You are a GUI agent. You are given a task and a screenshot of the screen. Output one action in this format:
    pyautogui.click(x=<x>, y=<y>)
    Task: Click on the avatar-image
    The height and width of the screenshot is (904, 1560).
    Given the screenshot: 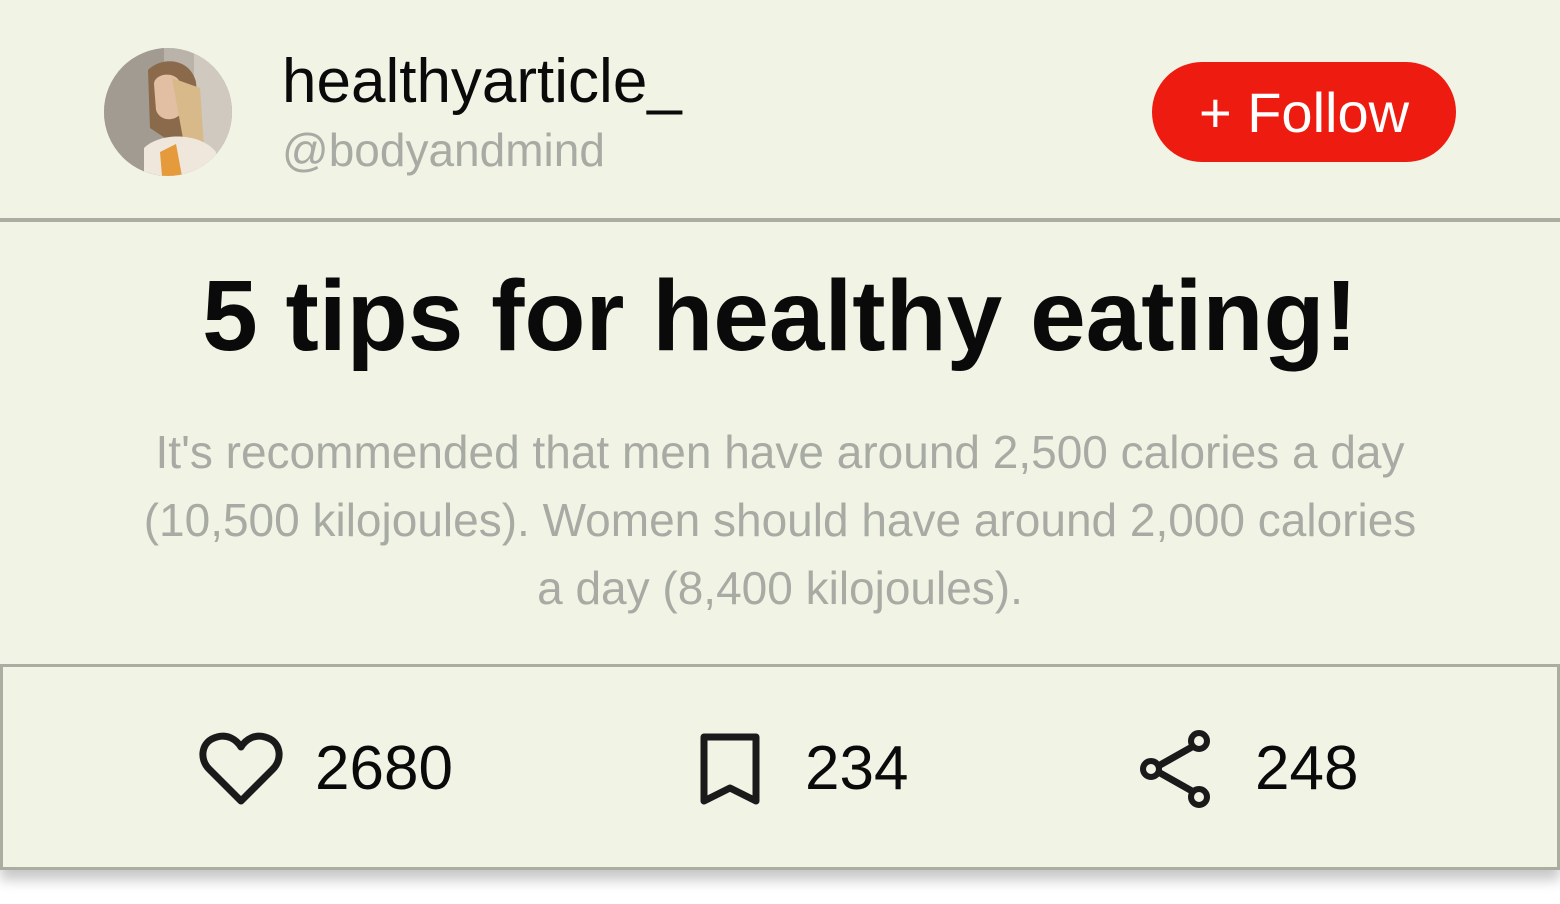 What is the action you would take?
    pyautogui.click(x=168, y=112)
    